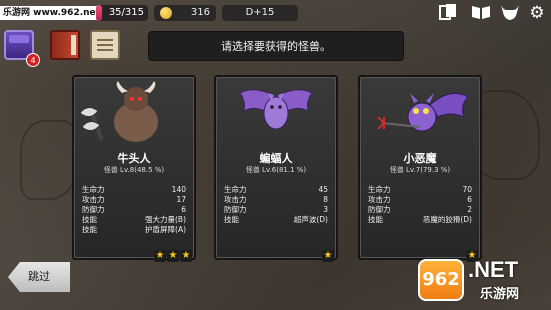 This screenshot has height=310, width=551. What do you see at coordinates (420, 190) in the screenshot?
I see `stat-row: 生命力 70` at bounding box center [420, 190].